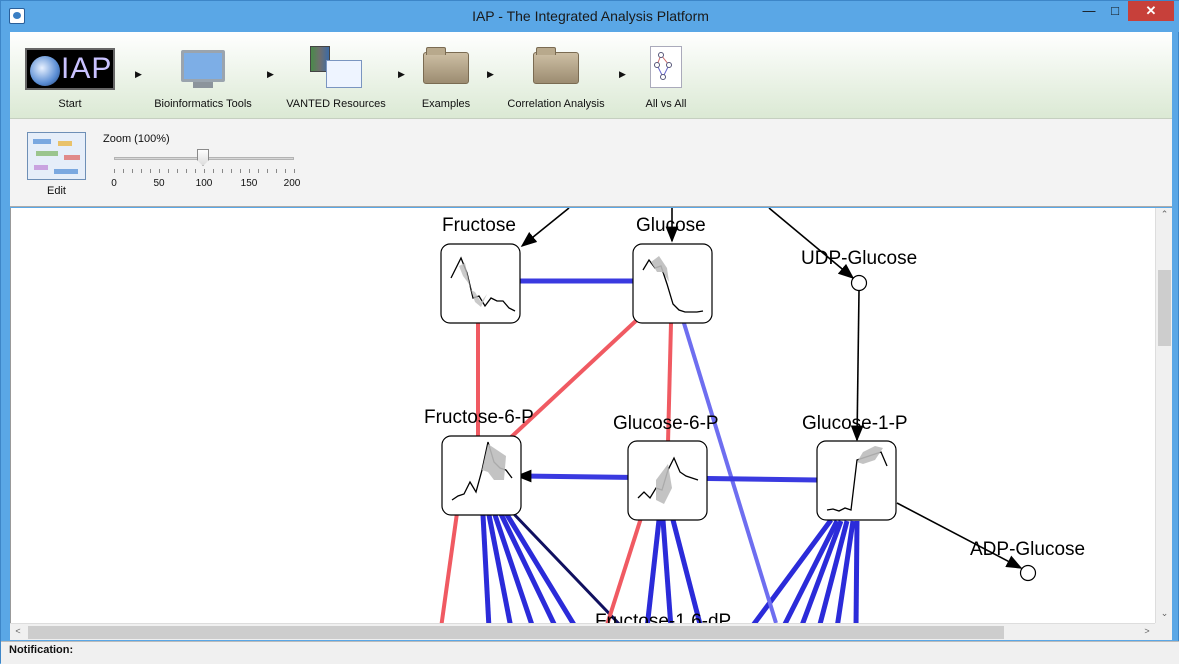 The image size is (1179, 664). Describe the element at coordinates (556, 104) in the screenshot. I see `toolbar-item-label: Correlation Analysis` at that location.